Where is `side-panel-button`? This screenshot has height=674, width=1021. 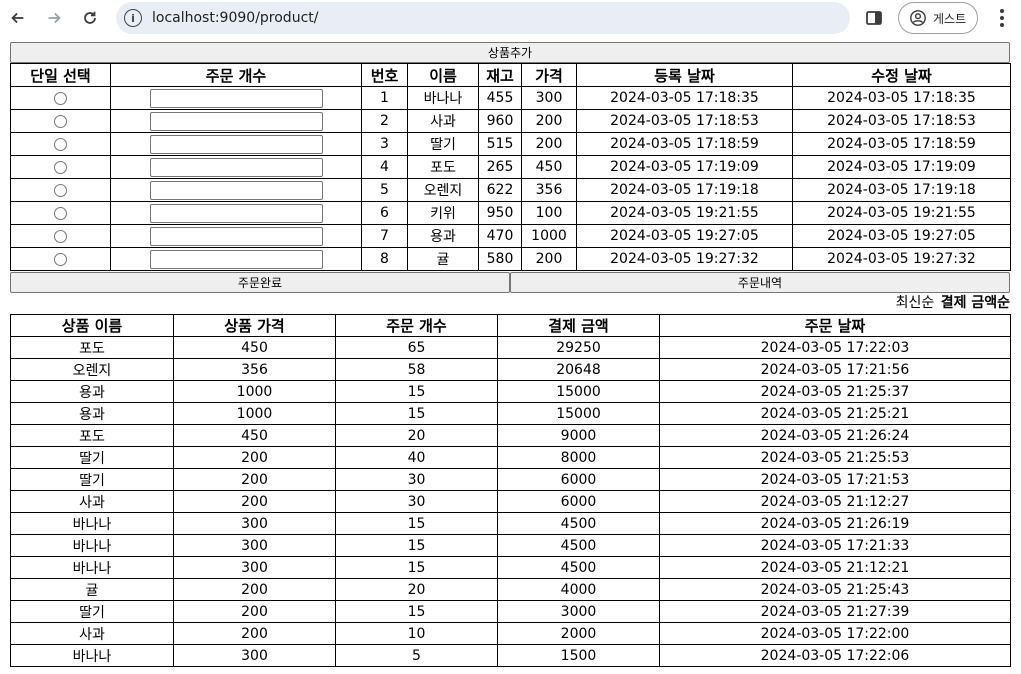 side-panel-button is located at coordinates (874, 18).